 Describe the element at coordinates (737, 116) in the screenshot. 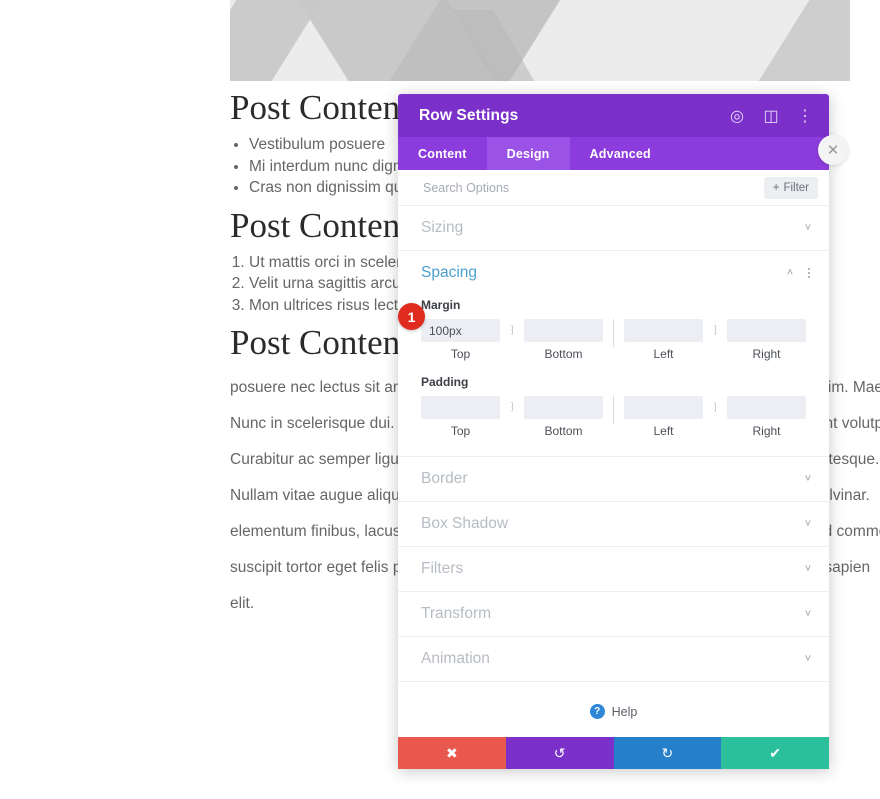

I see `focus-icon: ◎` at that location.